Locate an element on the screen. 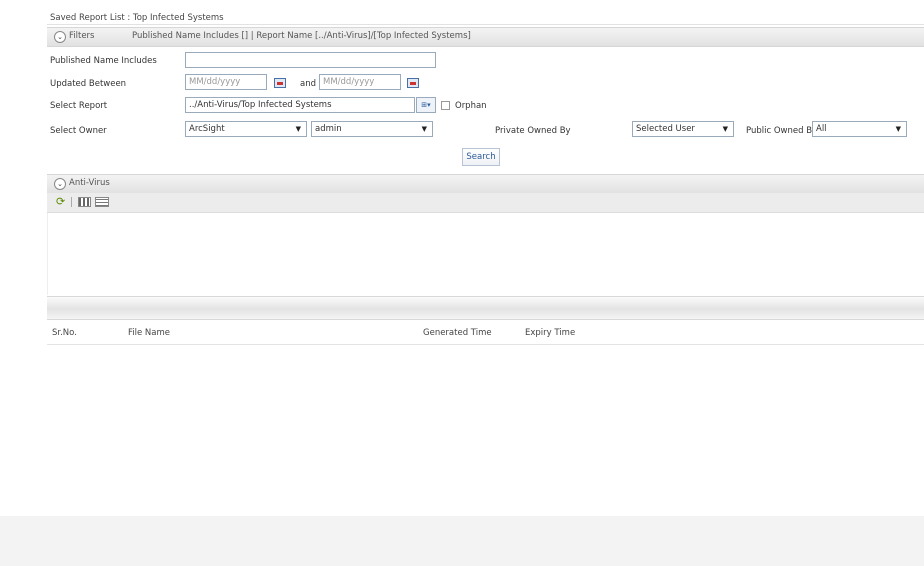  owner-user-select: admin ▼ is located at coordinates (372, 129).